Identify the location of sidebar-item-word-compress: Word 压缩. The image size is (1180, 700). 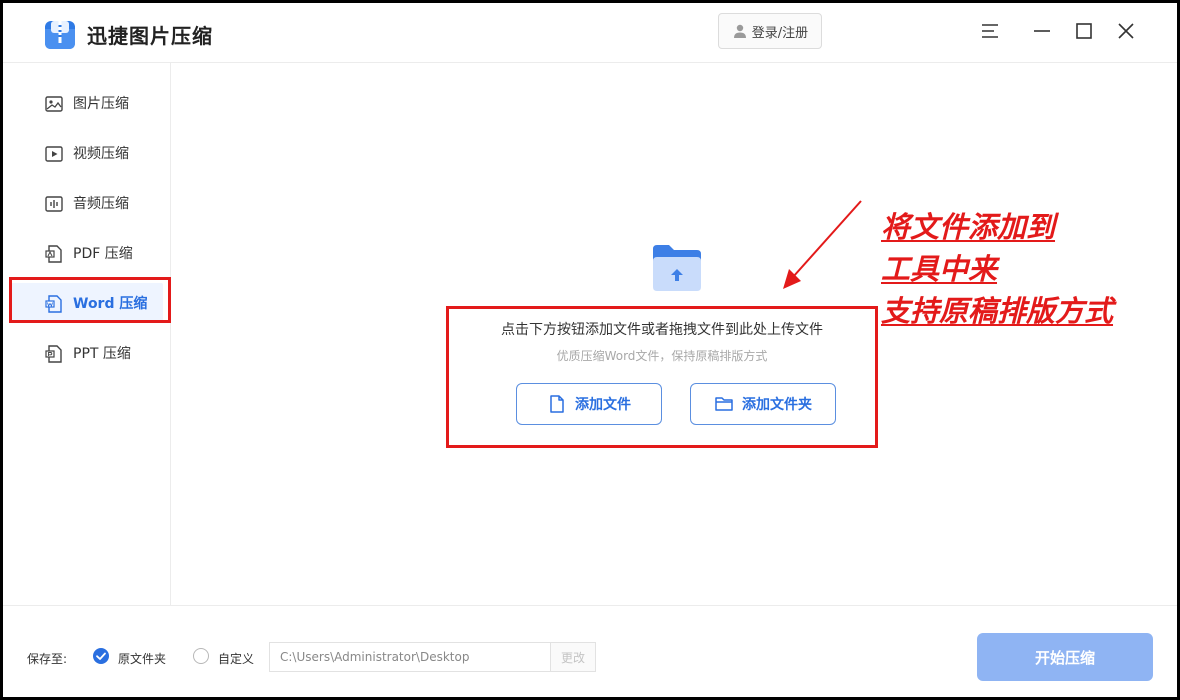
(87, 303).